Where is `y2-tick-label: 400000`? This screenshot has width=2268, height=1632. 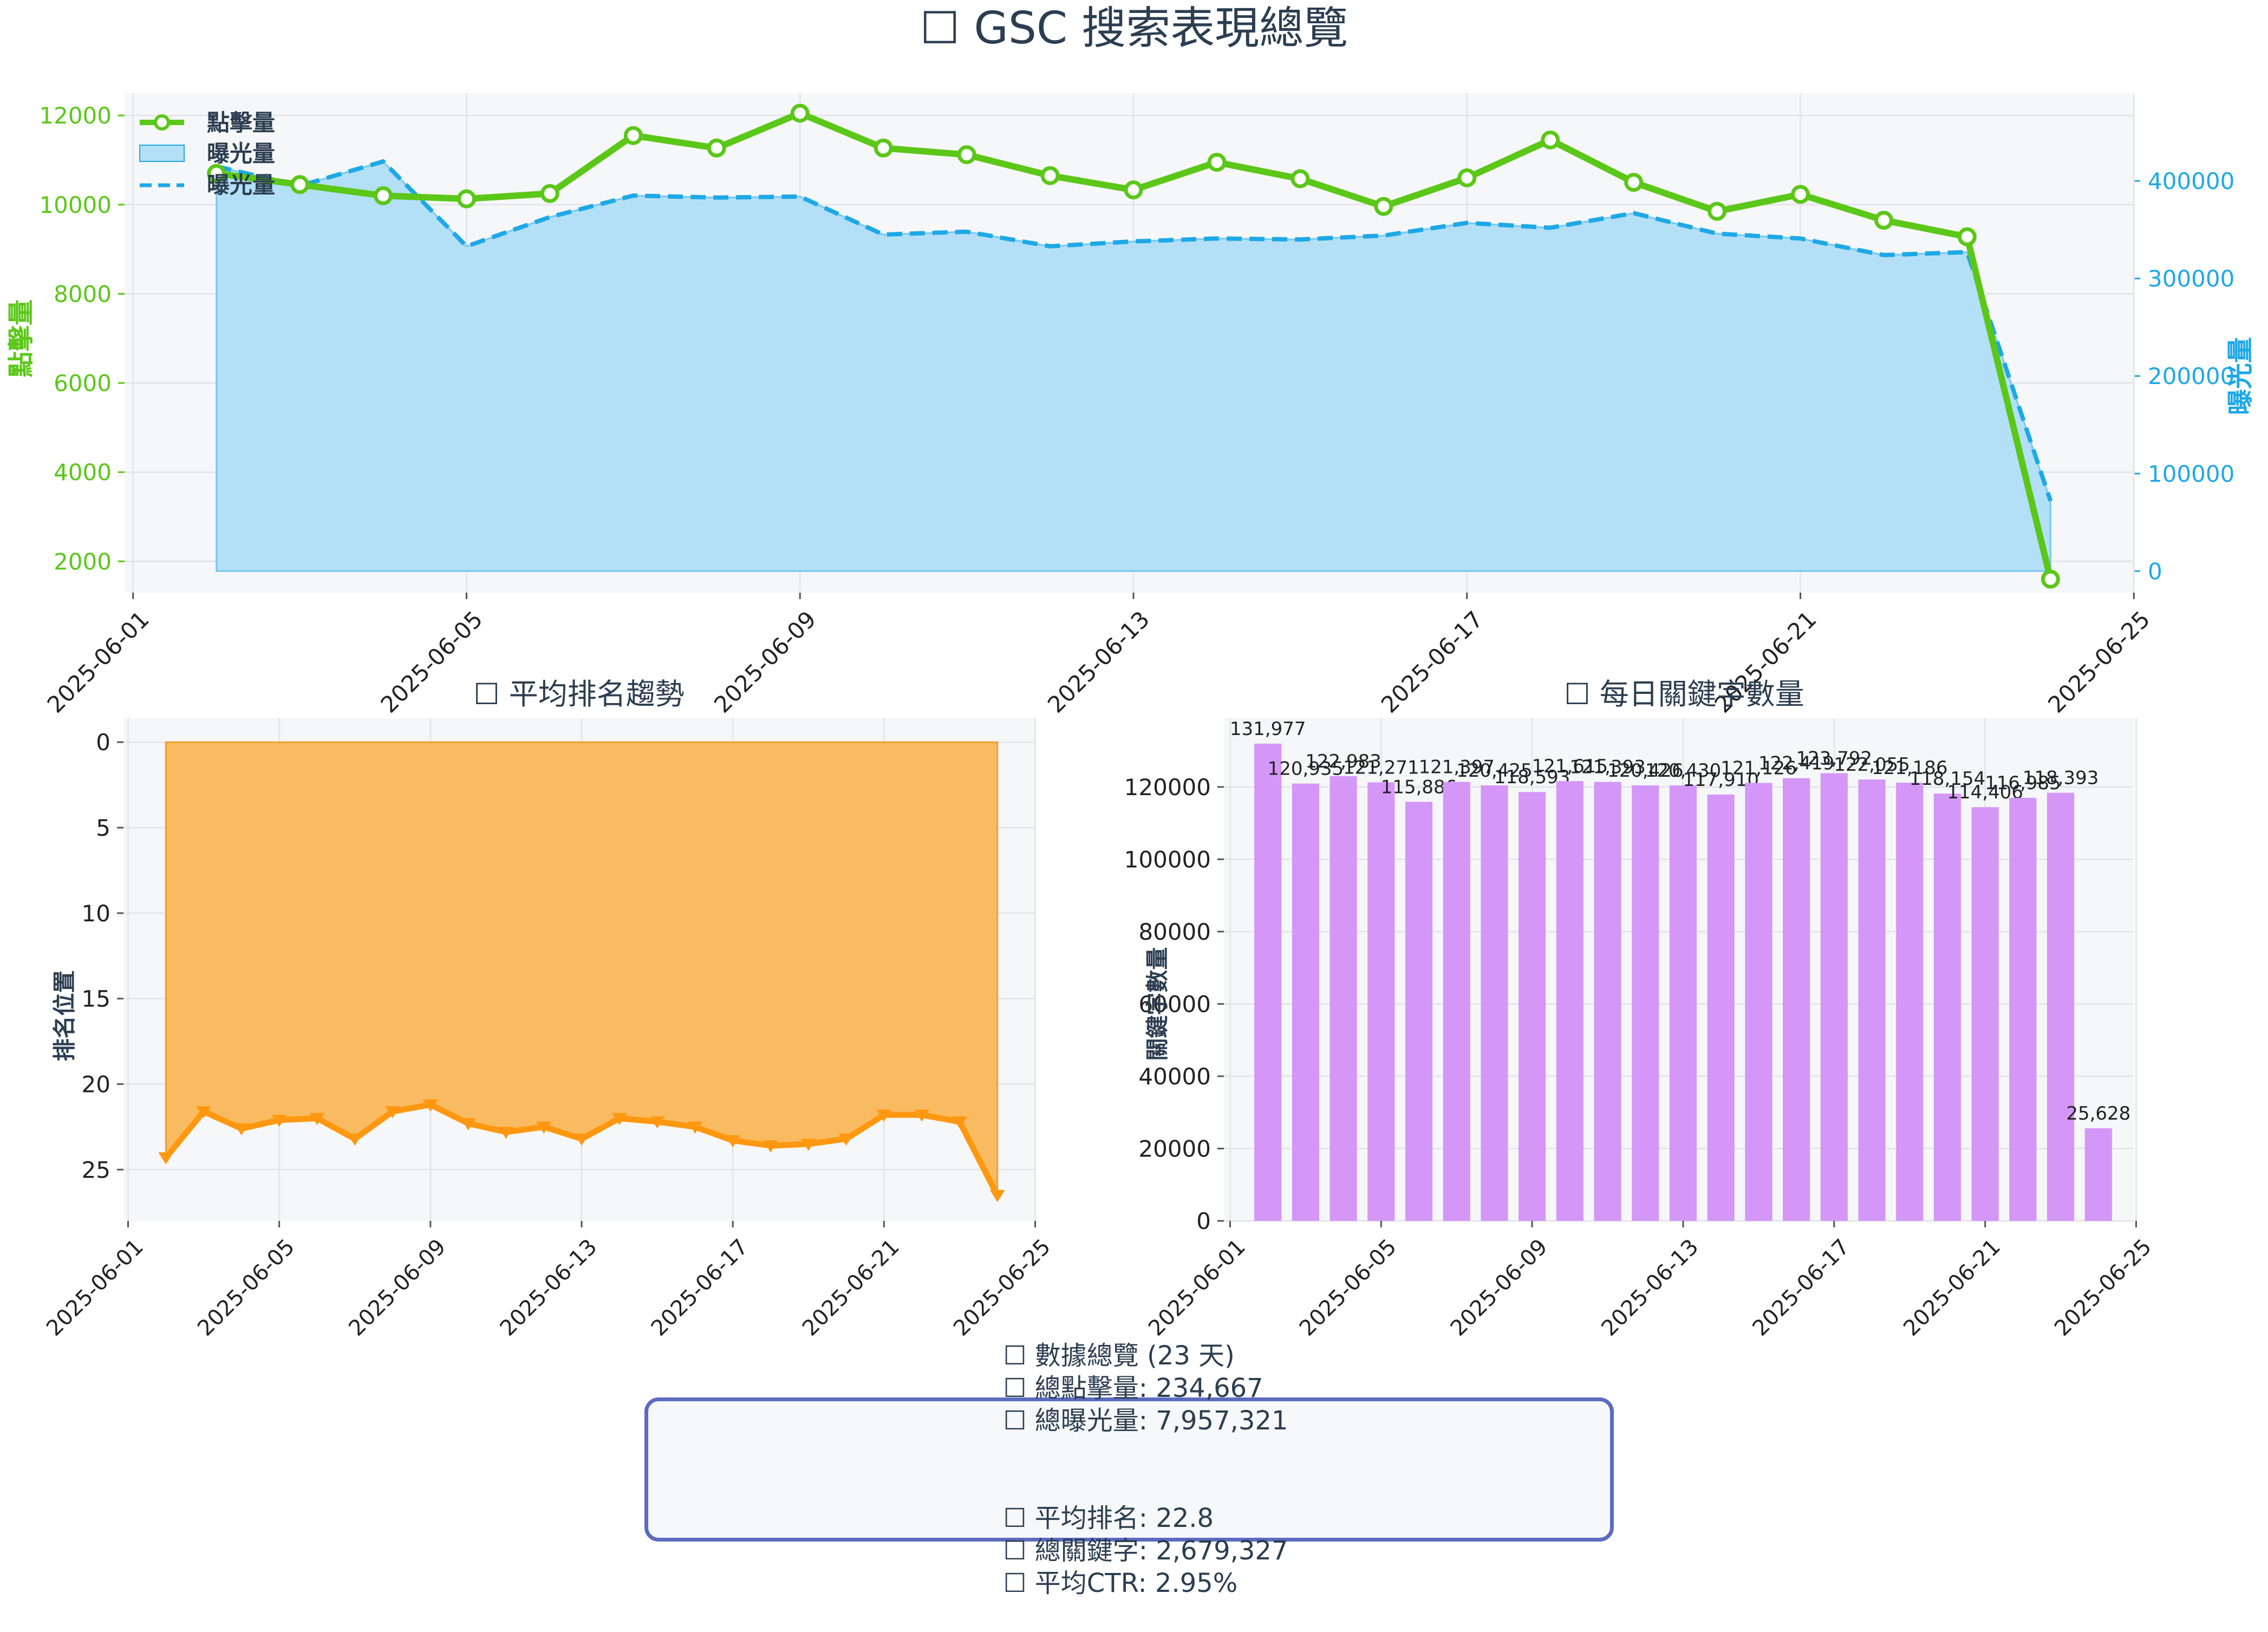
y2-tick-label: 400000 is located at coordinates (2191, 181).